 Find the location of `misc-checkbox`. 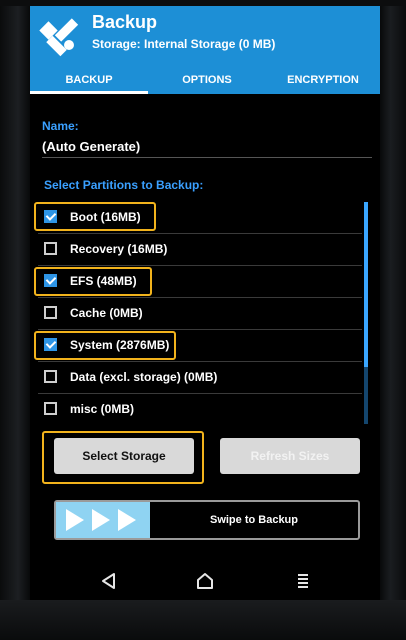

misc-checkbox is located at coordinates (50, 408).